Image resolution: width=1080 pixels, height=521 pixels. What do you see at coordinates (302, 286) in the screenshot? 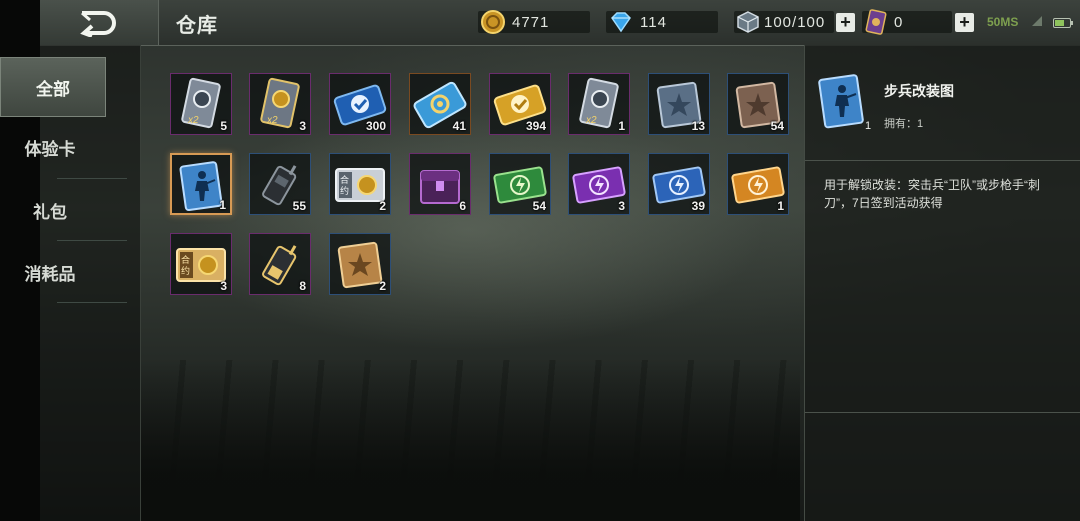
I see `item-count: 8` at bounding box center [302, 286].